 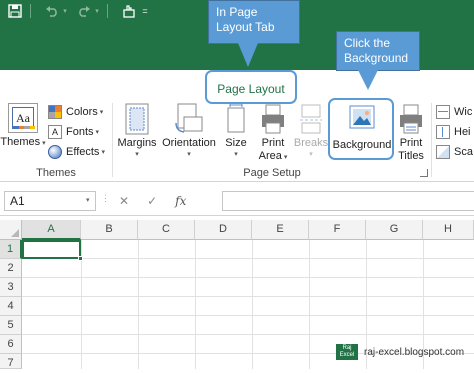 What do you see at coordinates (311, 154) in the screenshot?
I see `breaks-dropdown-icon: ▾` at bounding box center [311, 154].